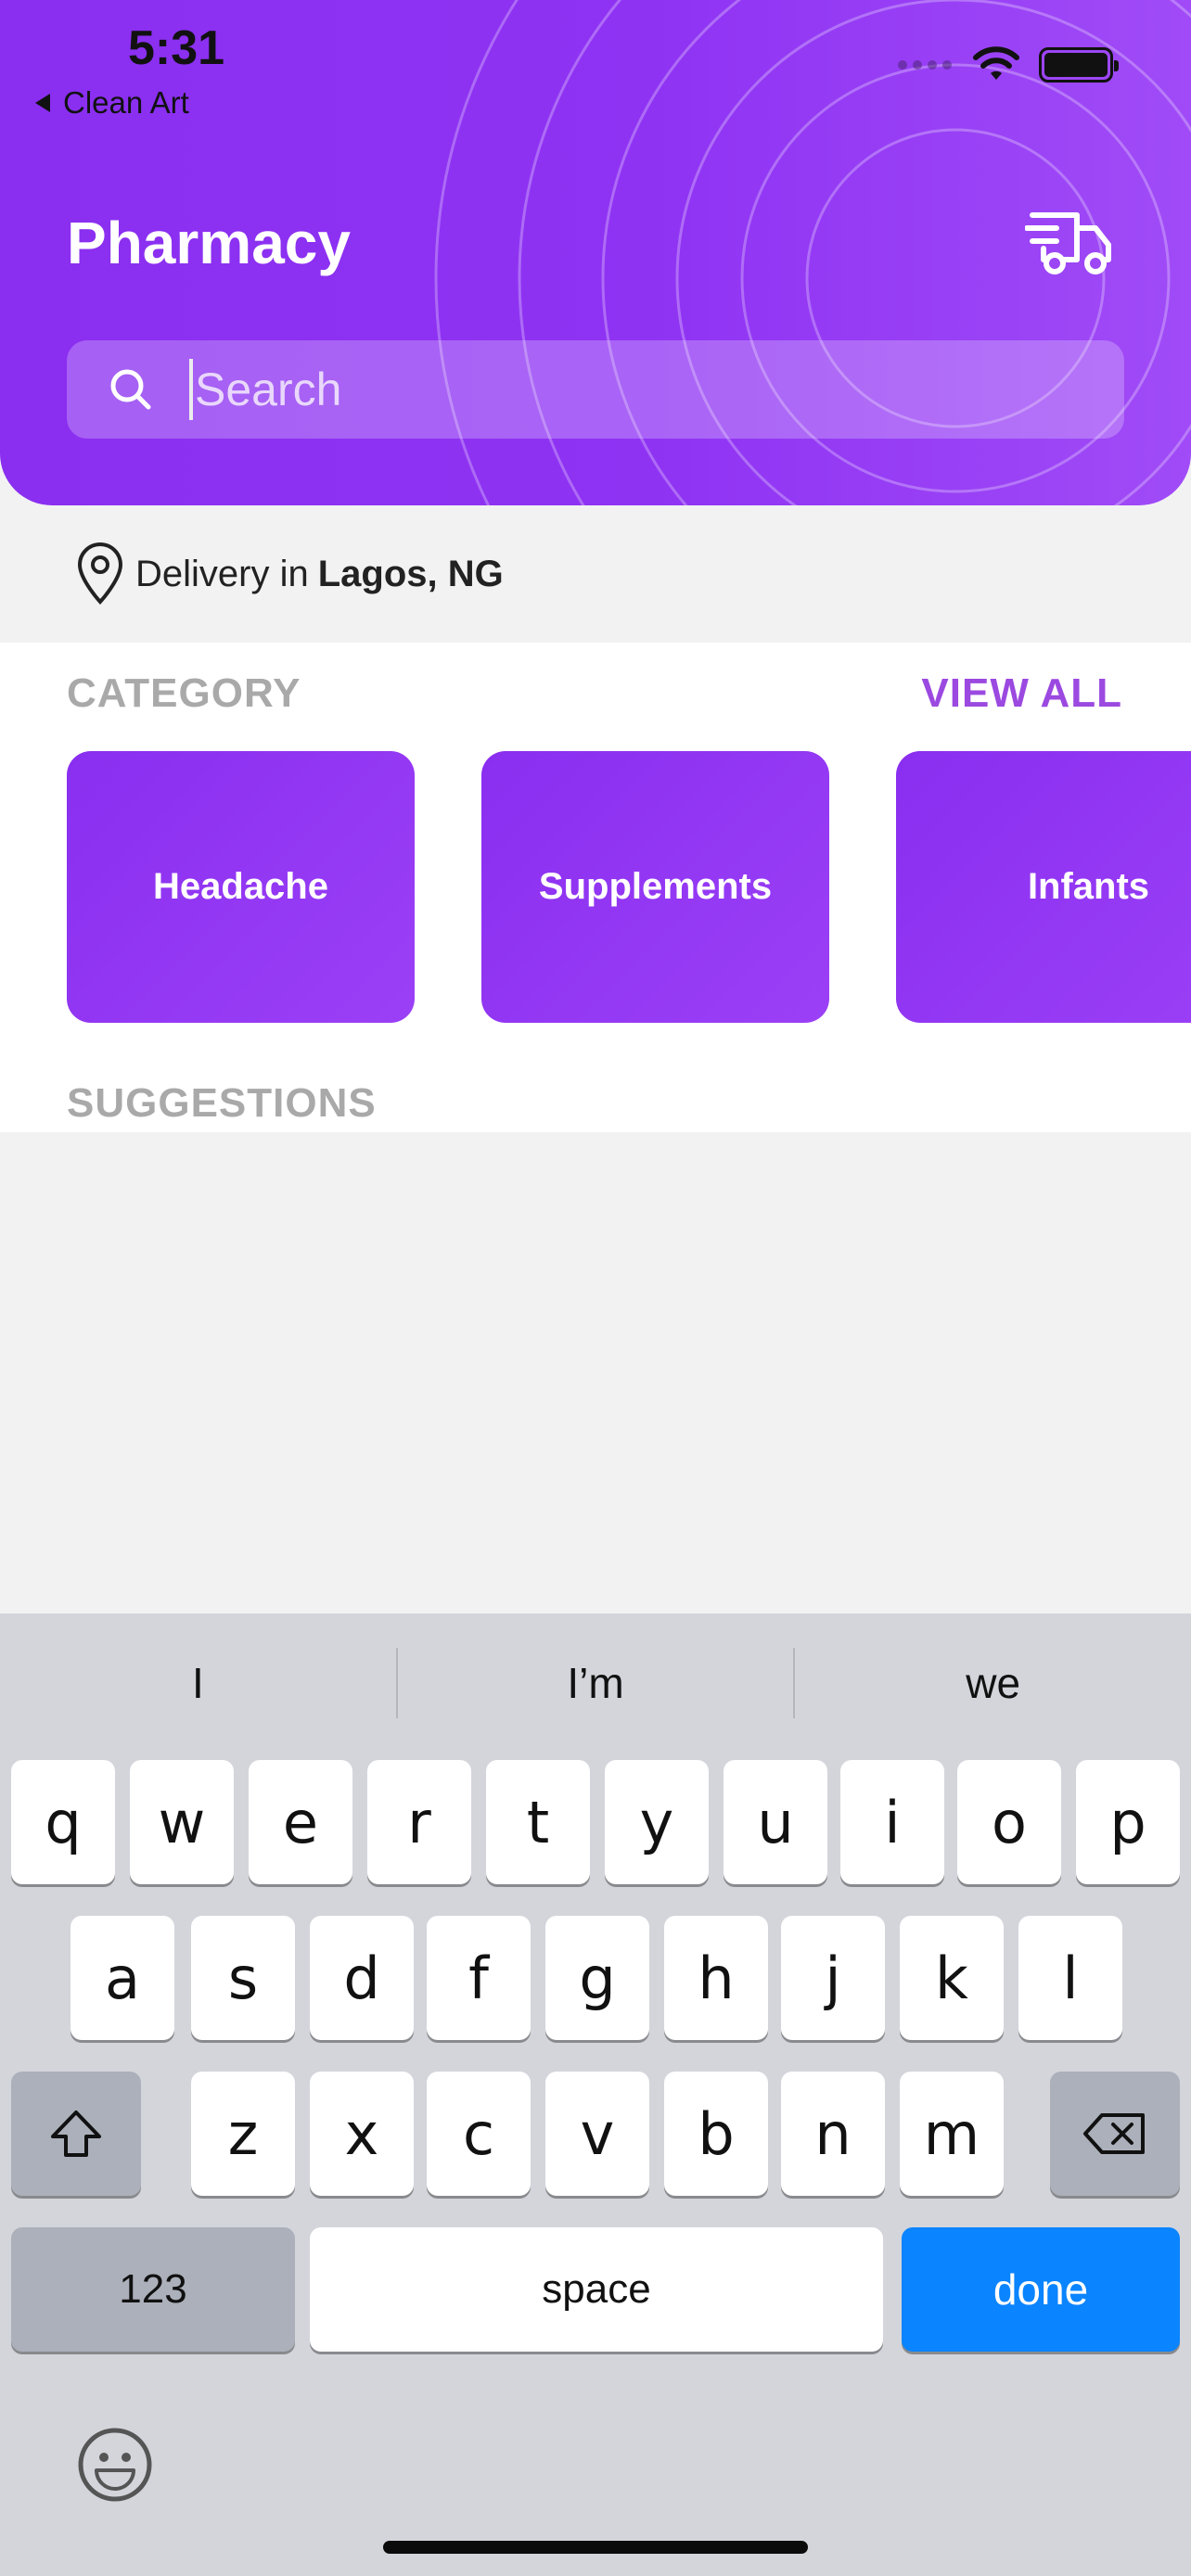 Image resolution: width=1191 pixels, height=2576 pixels. What do you see at coordinates (191, 390) in the screenshot?
I see `text-cursor` at bounding box center [191, 390].